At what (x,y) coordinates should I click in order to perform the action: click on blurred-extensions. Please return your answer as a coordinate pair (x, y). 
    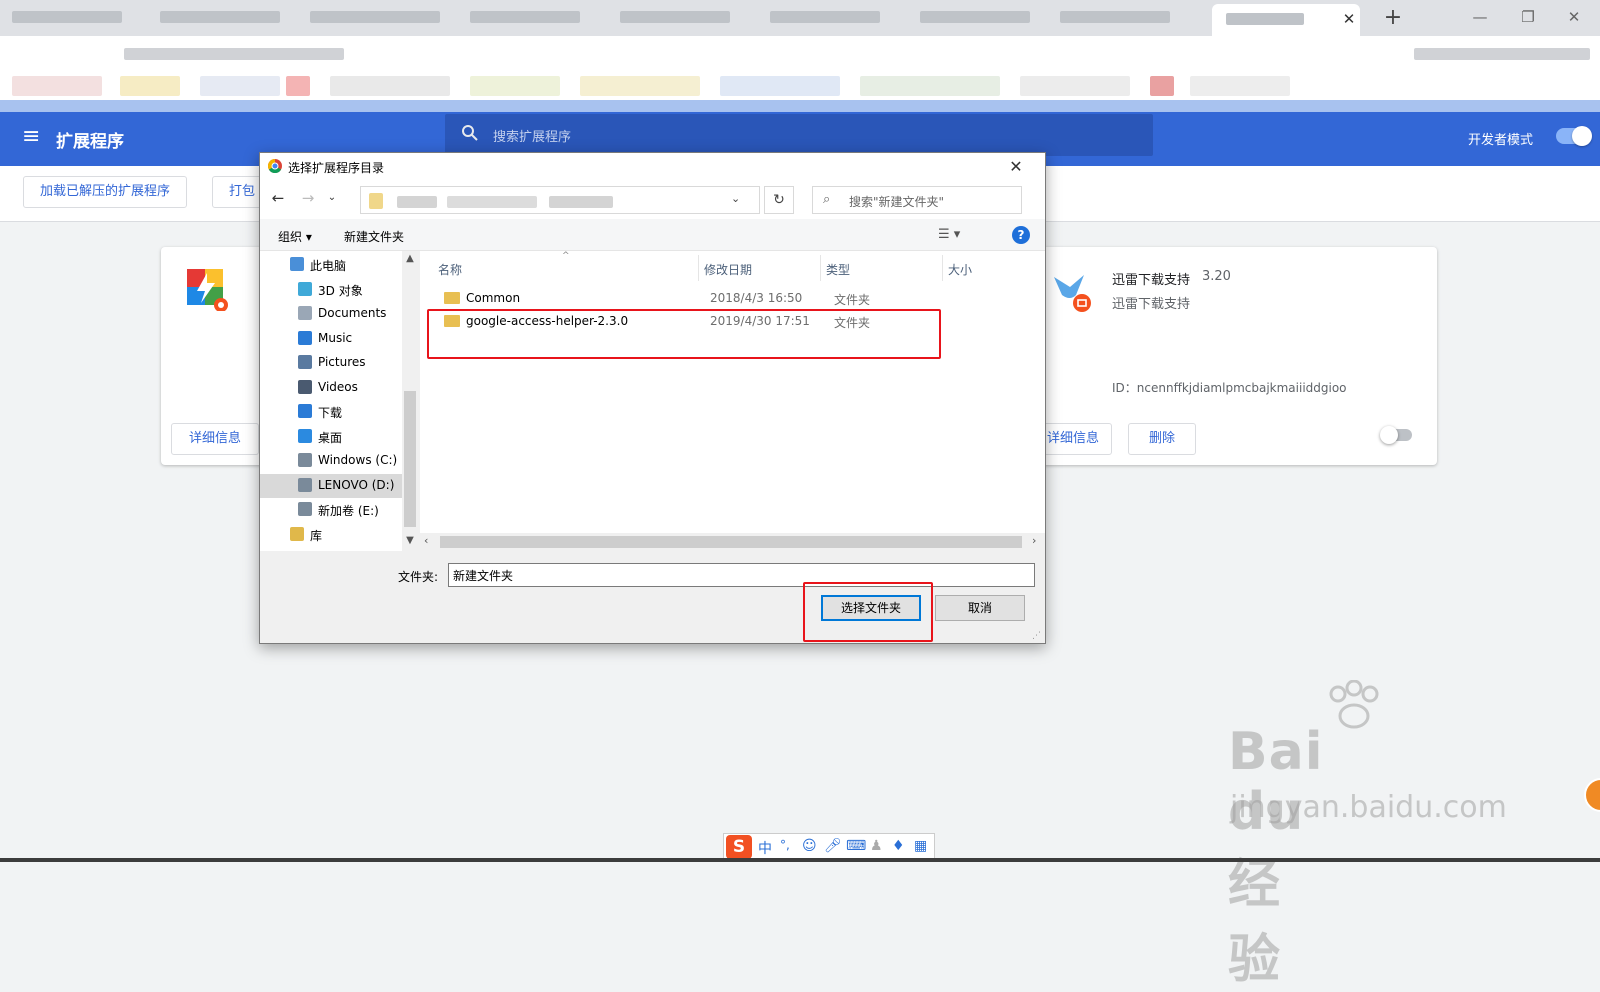
    Looking at the image, I should click on (1502, 54).